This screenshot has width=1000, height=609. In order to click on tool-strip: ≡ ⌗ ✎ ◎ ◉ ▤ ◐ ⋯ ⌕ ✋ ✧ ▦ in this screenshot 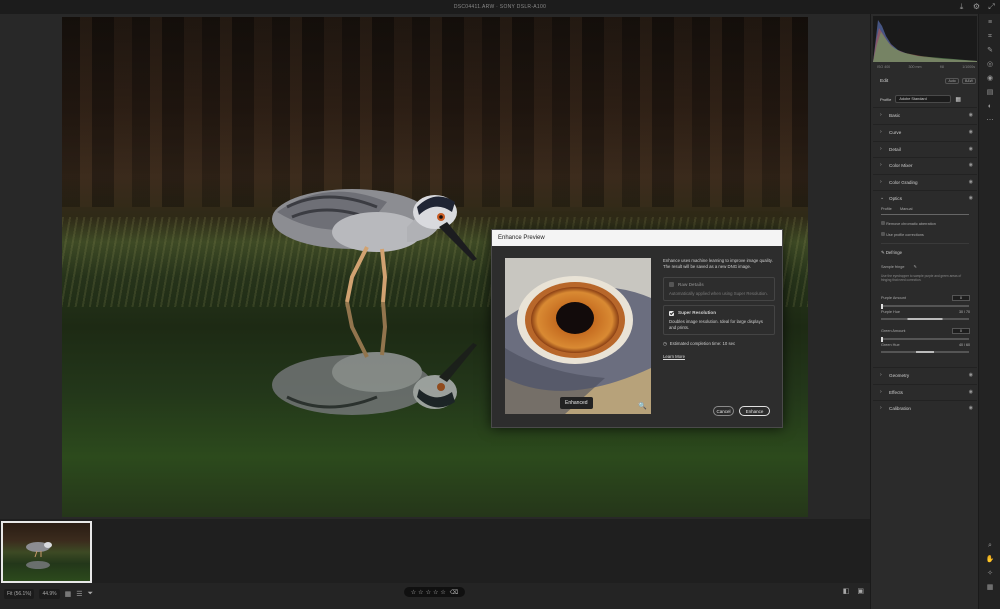, I will do `click(989, 311)`.